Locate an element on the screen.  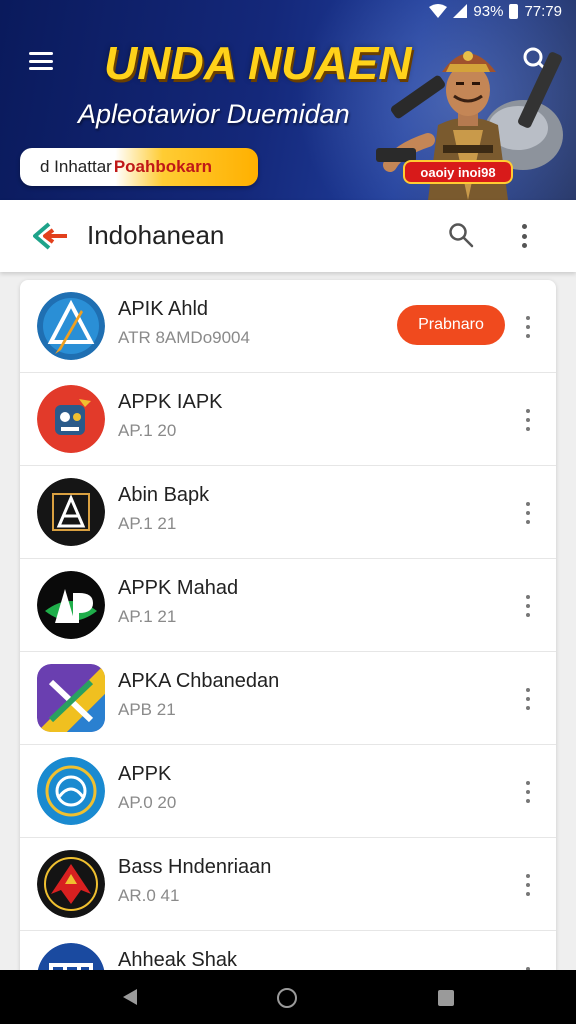
system-nav-bar is located at coordinates (288, 997).